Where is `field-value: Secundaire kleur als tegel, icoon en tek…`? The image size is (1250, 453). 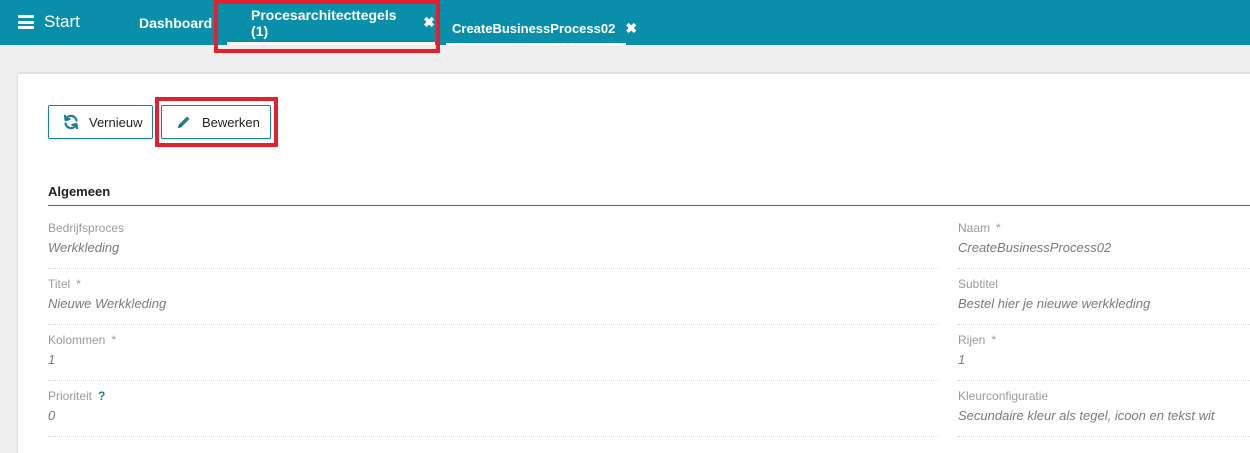
field-value: Secundaire kleur als tegel, icoon en tek… is located at coordinates (1086, 415).